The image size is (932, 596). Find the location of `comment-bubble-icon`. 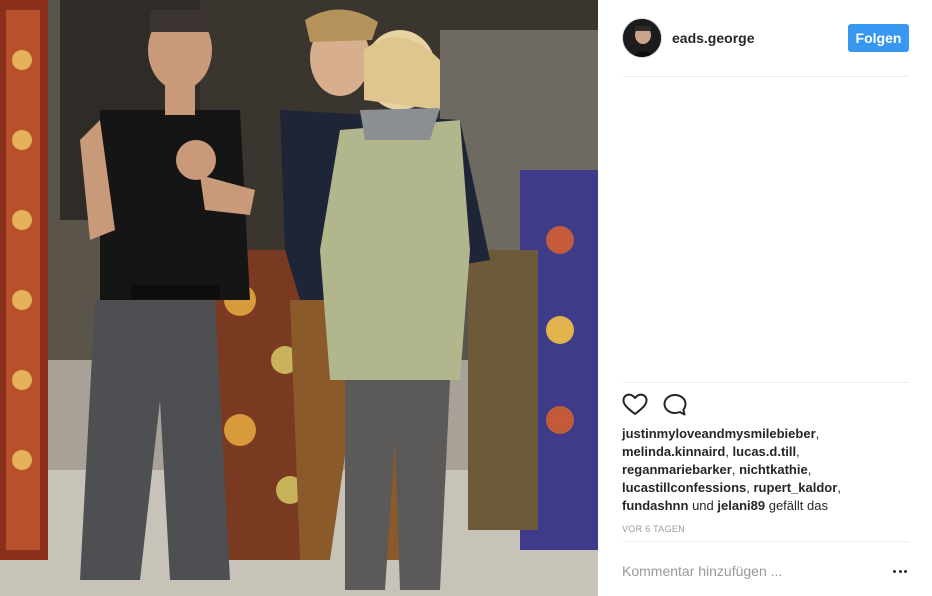

comment-bubble-icon is located at coordinates (675, 405).